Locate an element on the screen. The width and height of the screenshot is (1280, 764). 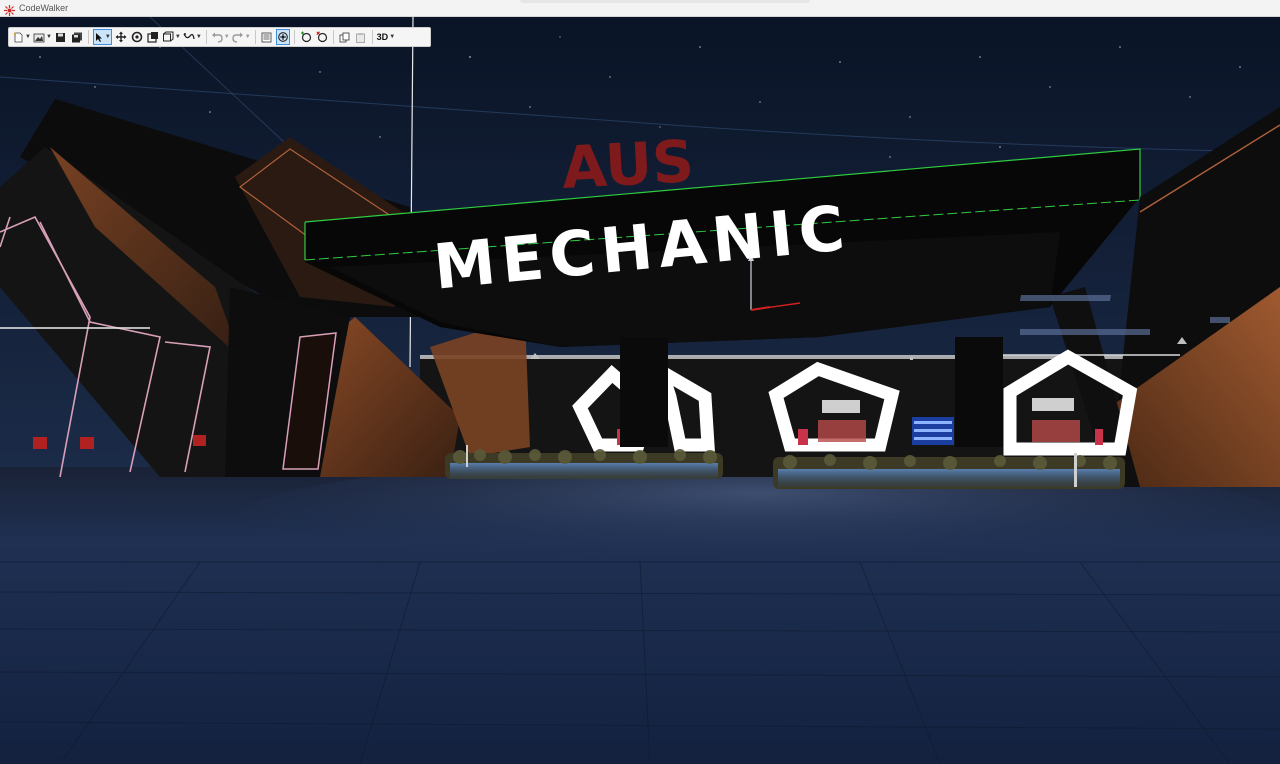
info-list-icon is located at coordinates (266, 37).